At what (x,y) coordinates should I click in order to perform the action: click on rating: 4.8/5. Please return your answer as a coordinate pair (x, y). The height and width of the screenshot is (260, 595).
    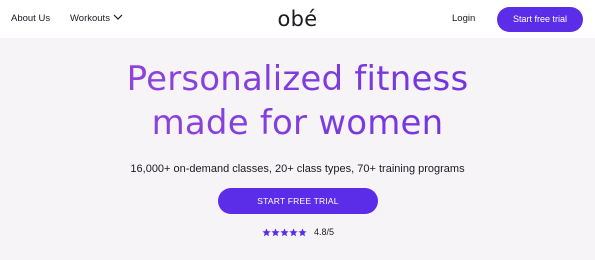
    Looking at the image, I should click on (298, 232).